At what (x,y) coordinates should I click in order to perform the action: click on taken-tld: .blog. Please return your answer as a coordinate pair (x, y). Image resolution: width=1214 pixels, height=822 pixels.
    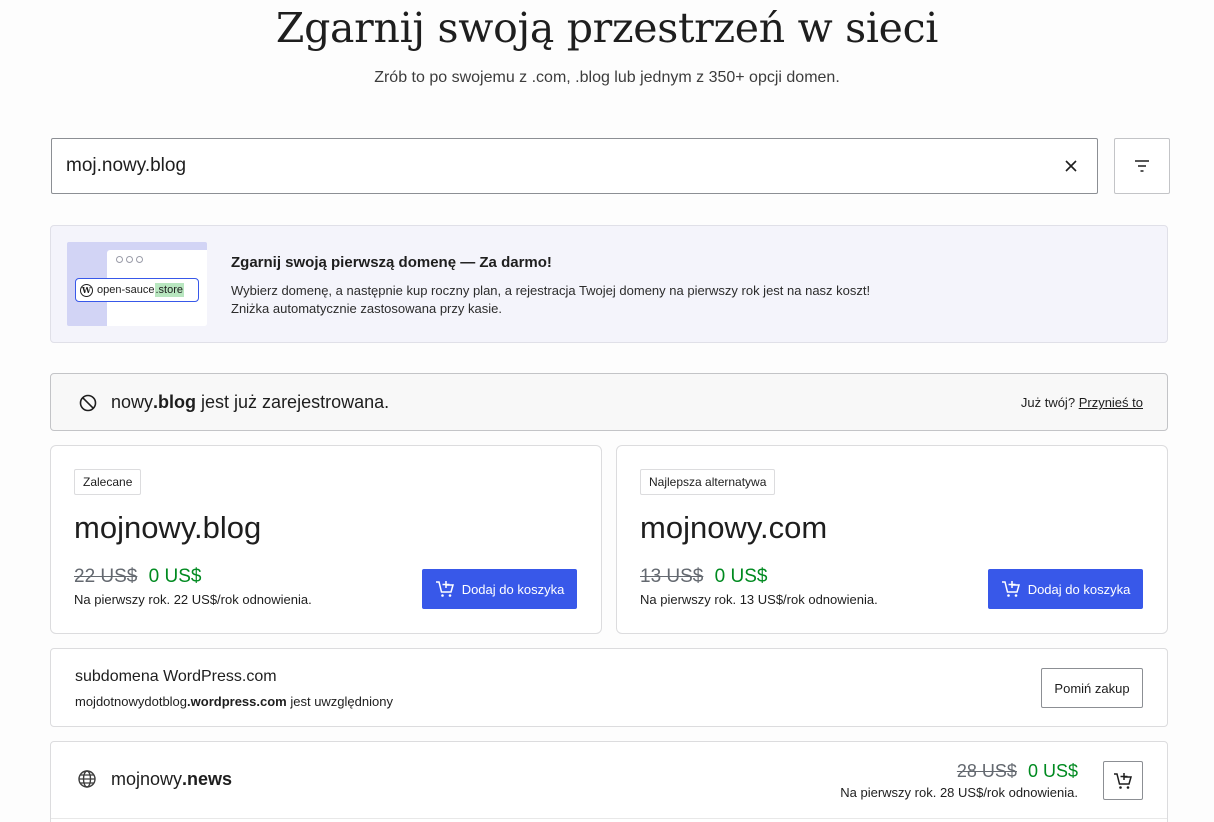
    Looking at the image, I should click on (175, 402).